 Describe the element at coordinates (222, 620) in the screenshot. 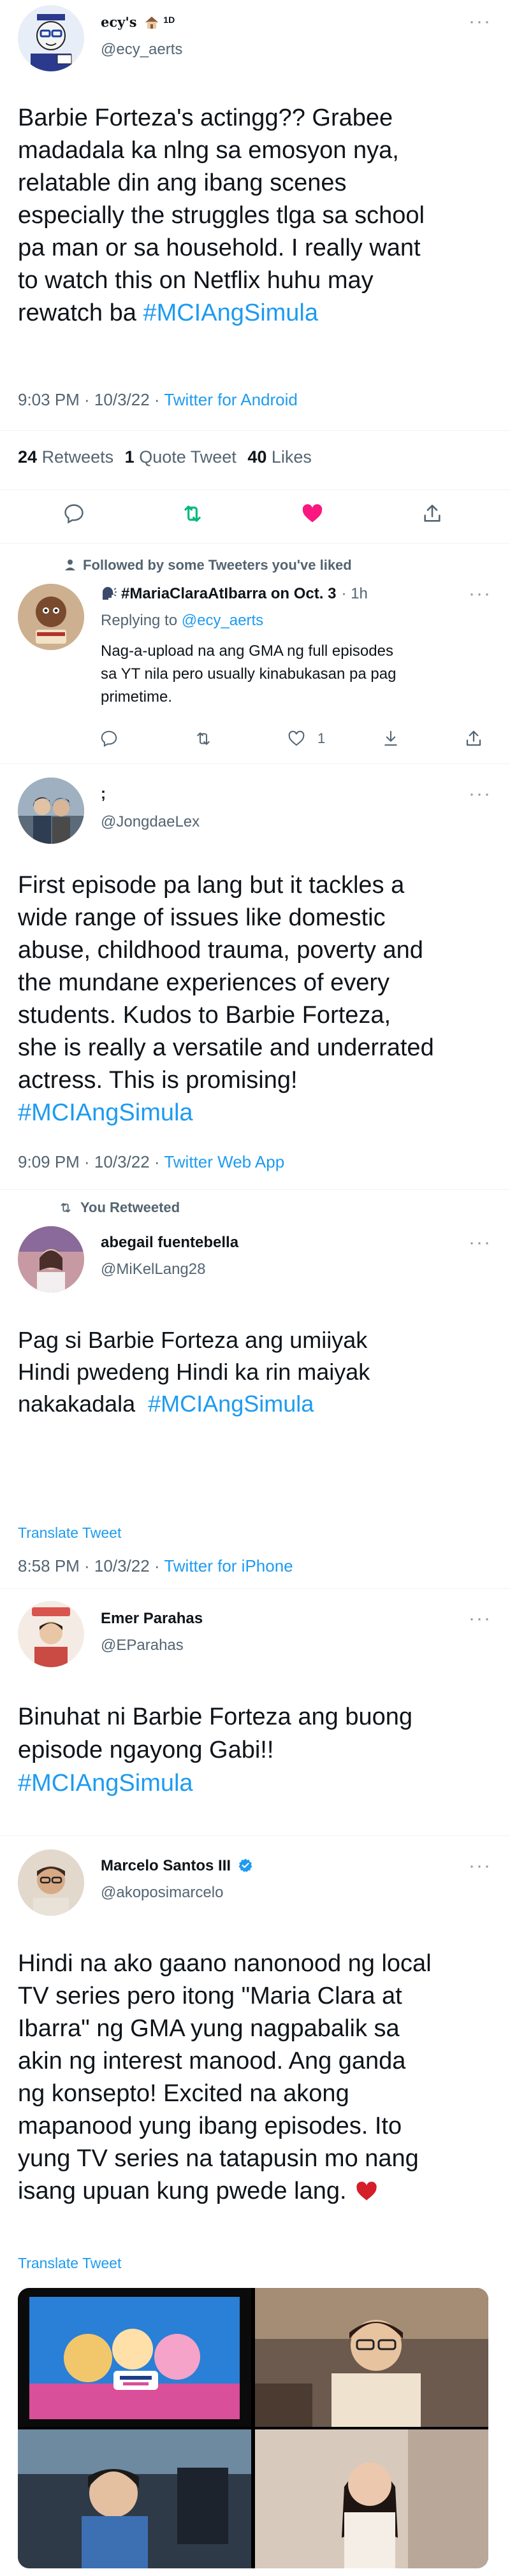

I see `replying-to-handle: @ecy_aerts` at that location.